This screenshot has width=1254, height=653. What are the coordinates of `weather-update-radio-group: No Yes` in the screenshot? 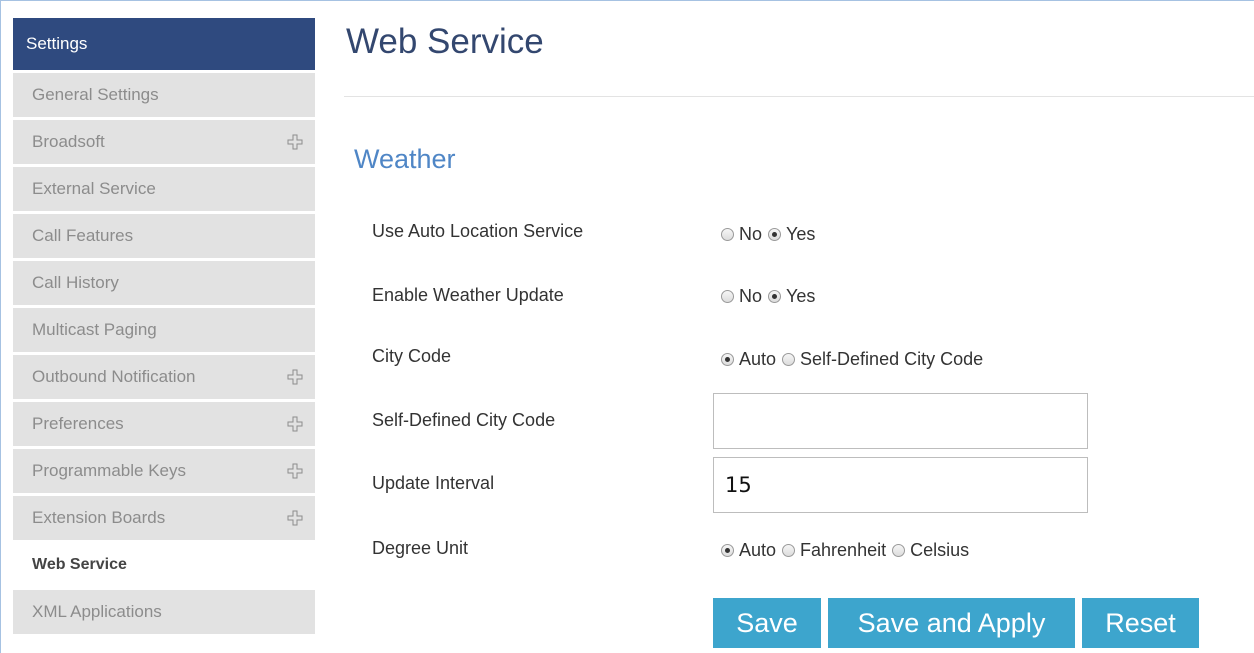 It's located at (771, 296).